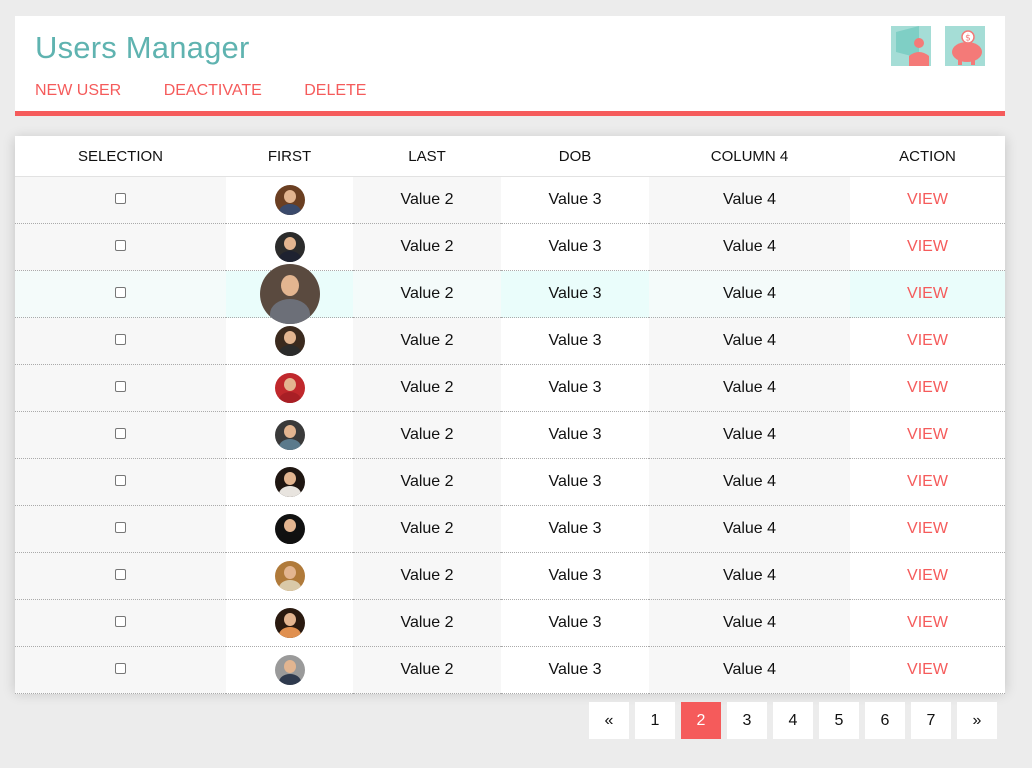  What do you see at coordinates (655, 720) in the screenshot?
I see `page-button-1: 1` at bounding box center [655, 720].